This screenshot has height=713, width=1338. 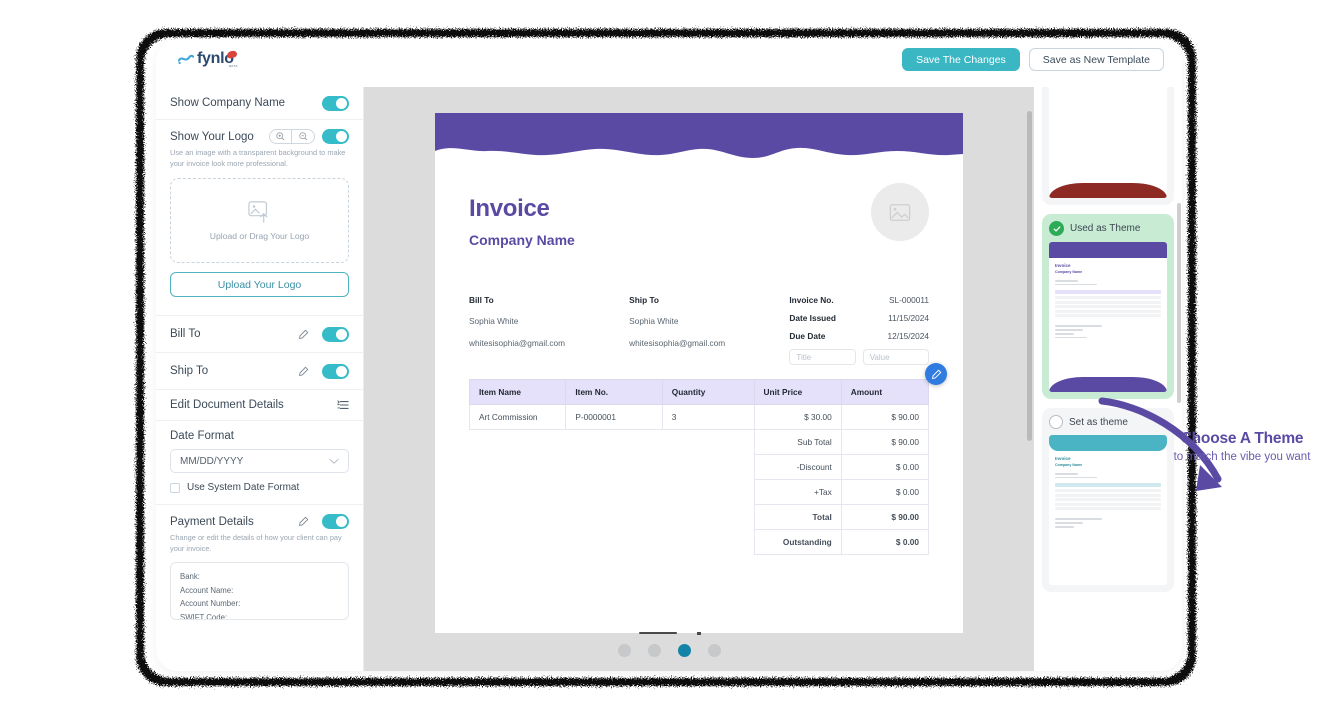 What do you see at coordinates (797, 442) in the screenshot?
I see `subtotal-label: Sub Total` at bounding box center [797, 442].